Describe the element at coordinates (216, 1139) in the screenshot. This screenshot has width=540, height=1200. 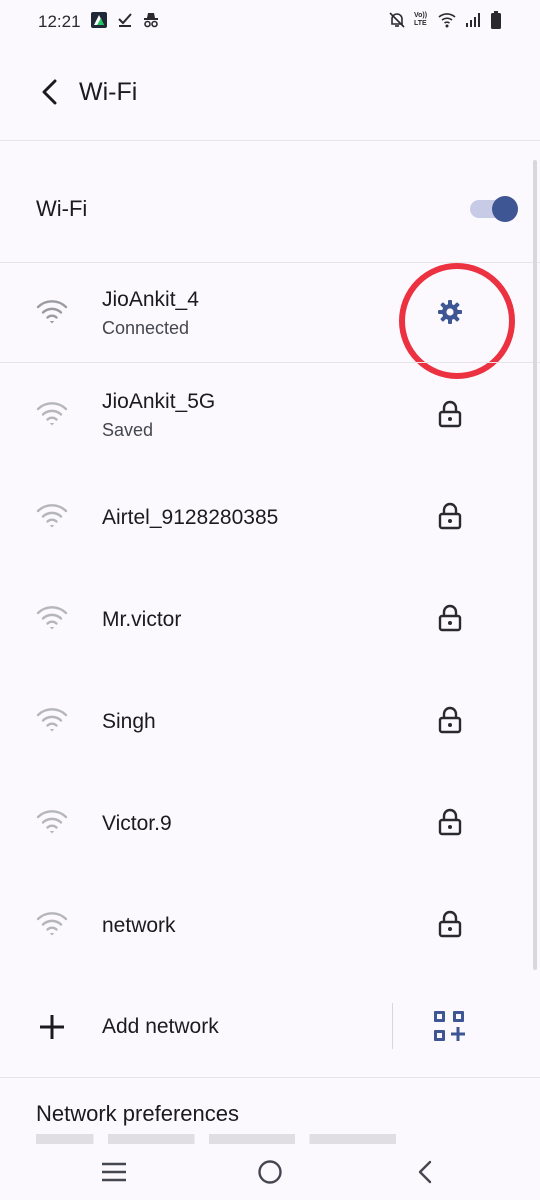
I see `network-preferences-summary` at that location.